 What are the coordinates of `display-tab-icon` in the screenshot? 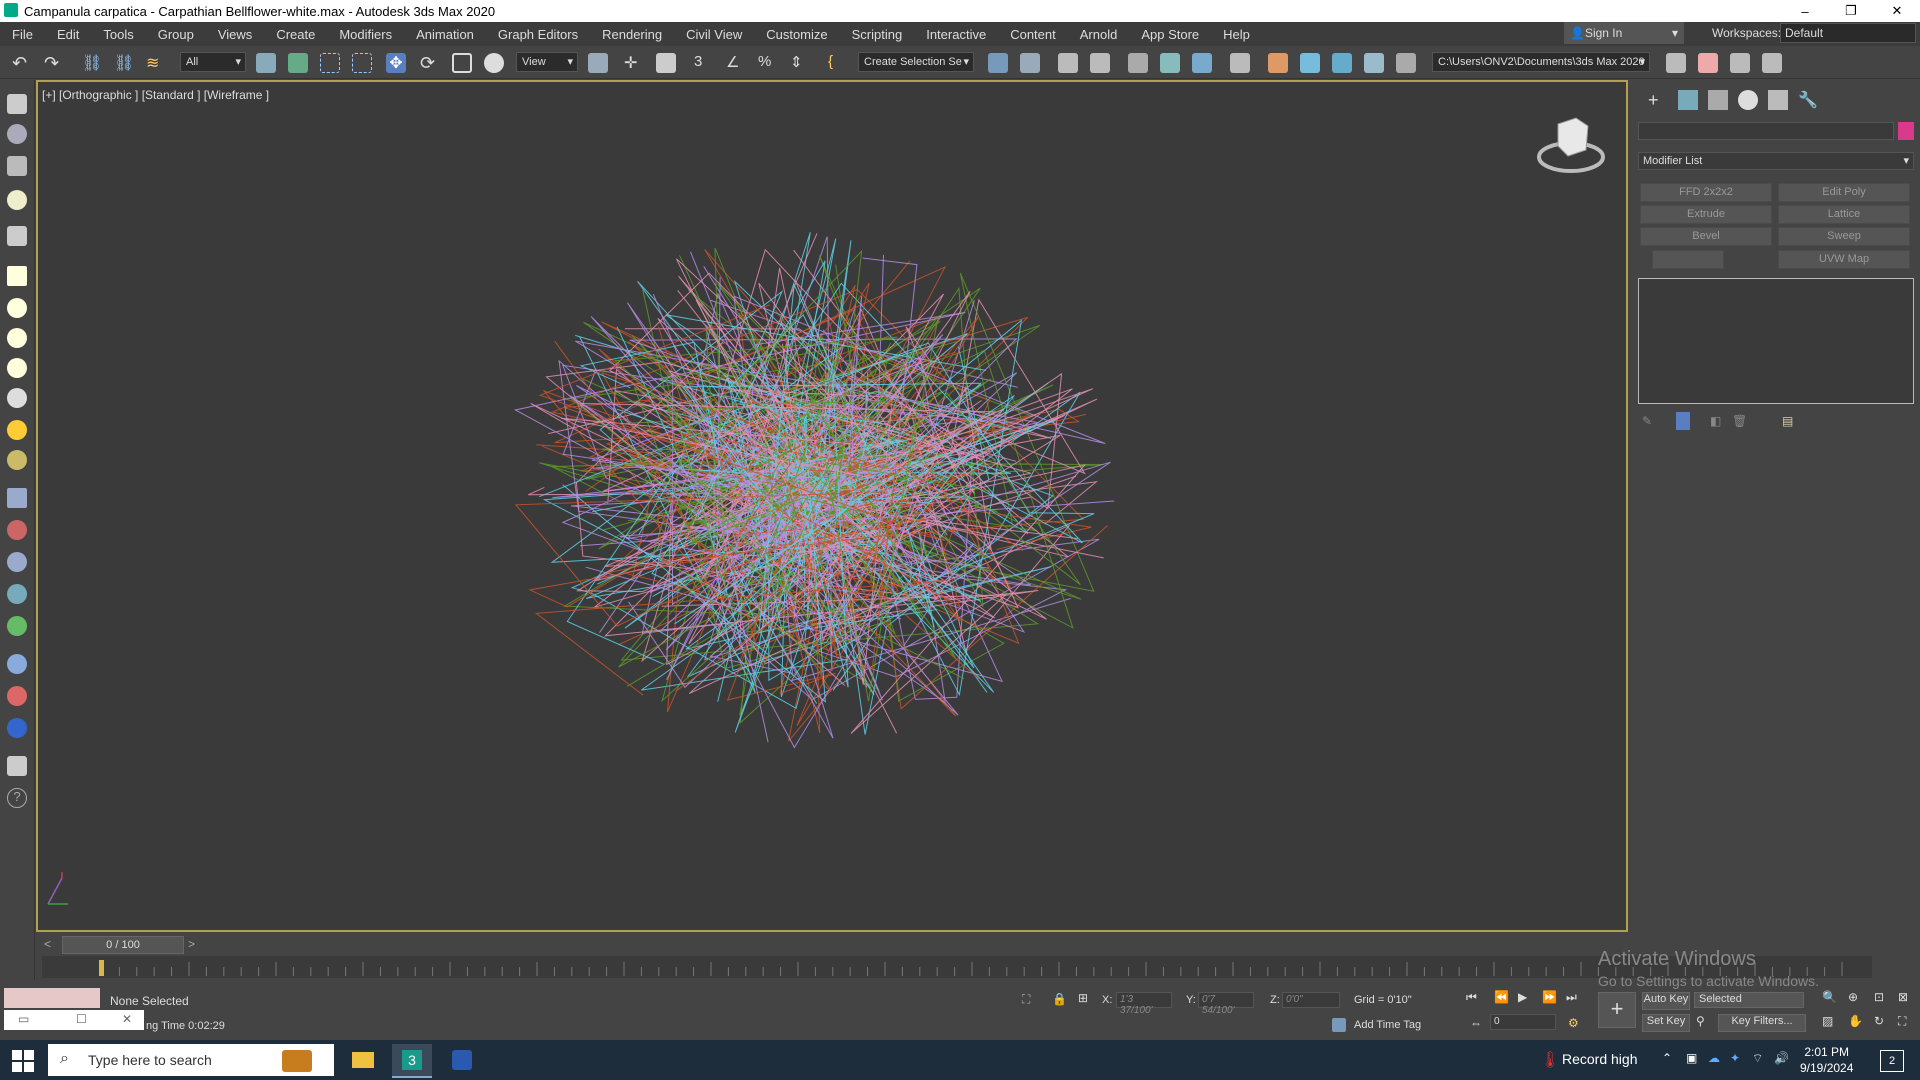 It's located at (1778, 100).